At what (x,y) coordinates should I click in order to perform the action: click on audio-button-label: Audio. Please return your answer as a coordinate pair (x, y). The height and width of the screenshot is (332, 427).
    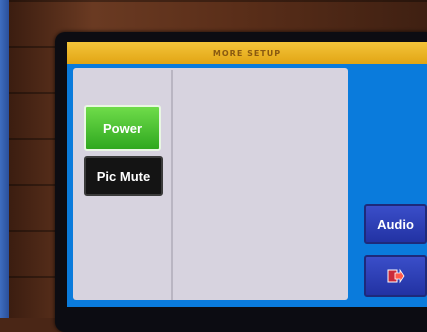
    Looking at the image, I should click on (395, 224).